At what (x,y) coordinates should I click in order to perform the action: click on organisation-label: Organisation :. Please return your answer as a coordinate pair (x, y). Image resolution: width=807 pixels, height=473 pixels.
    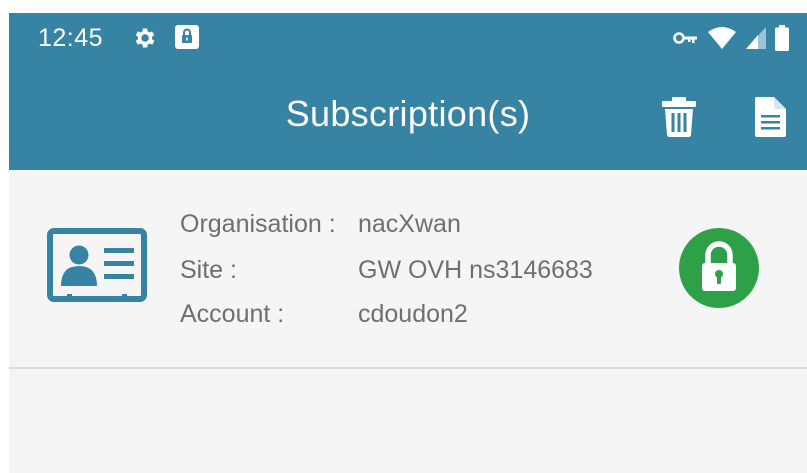
    Looking at the image, I should click on (258, 224).